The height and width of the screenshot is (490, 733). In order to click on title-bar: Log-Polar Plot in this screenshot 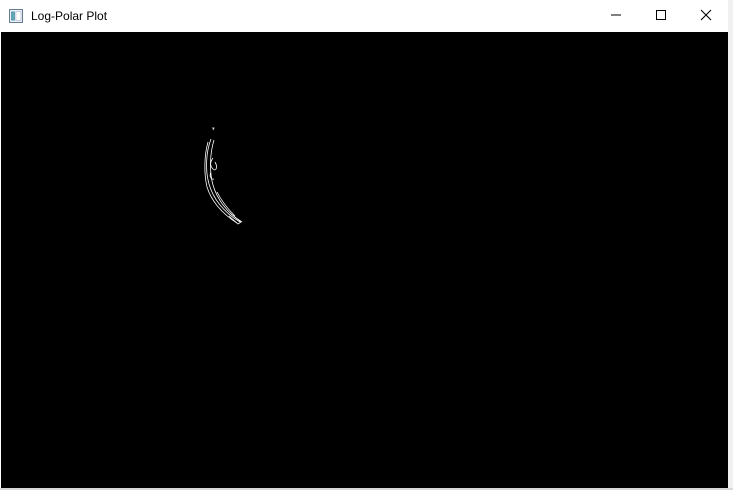, I will do `click(364, 16)`.